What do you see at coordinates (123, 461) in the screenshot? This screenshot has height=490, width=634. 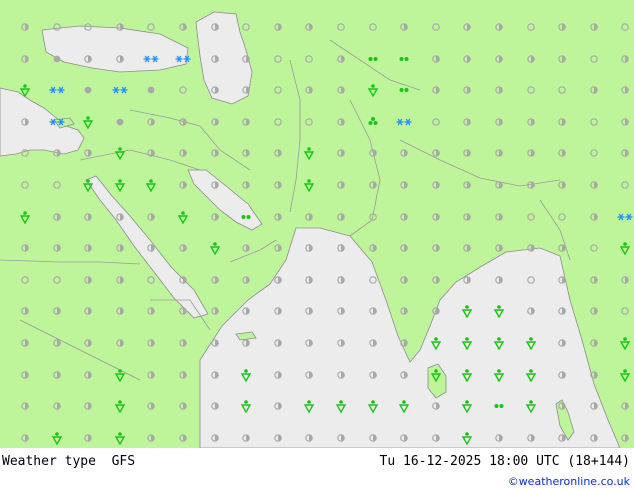 I see `model-name: GFS` at bounding box center [123, 461].